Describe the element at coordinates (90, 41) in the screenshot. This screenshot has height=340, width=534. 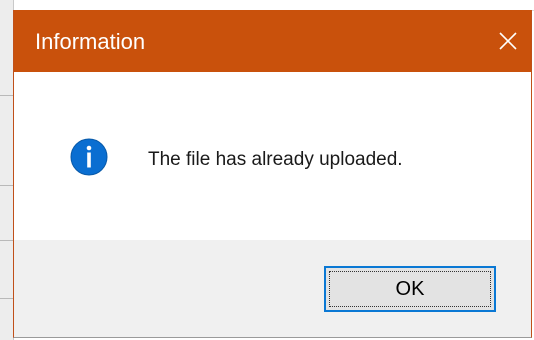
I see `dialog-title: Information` at that location.